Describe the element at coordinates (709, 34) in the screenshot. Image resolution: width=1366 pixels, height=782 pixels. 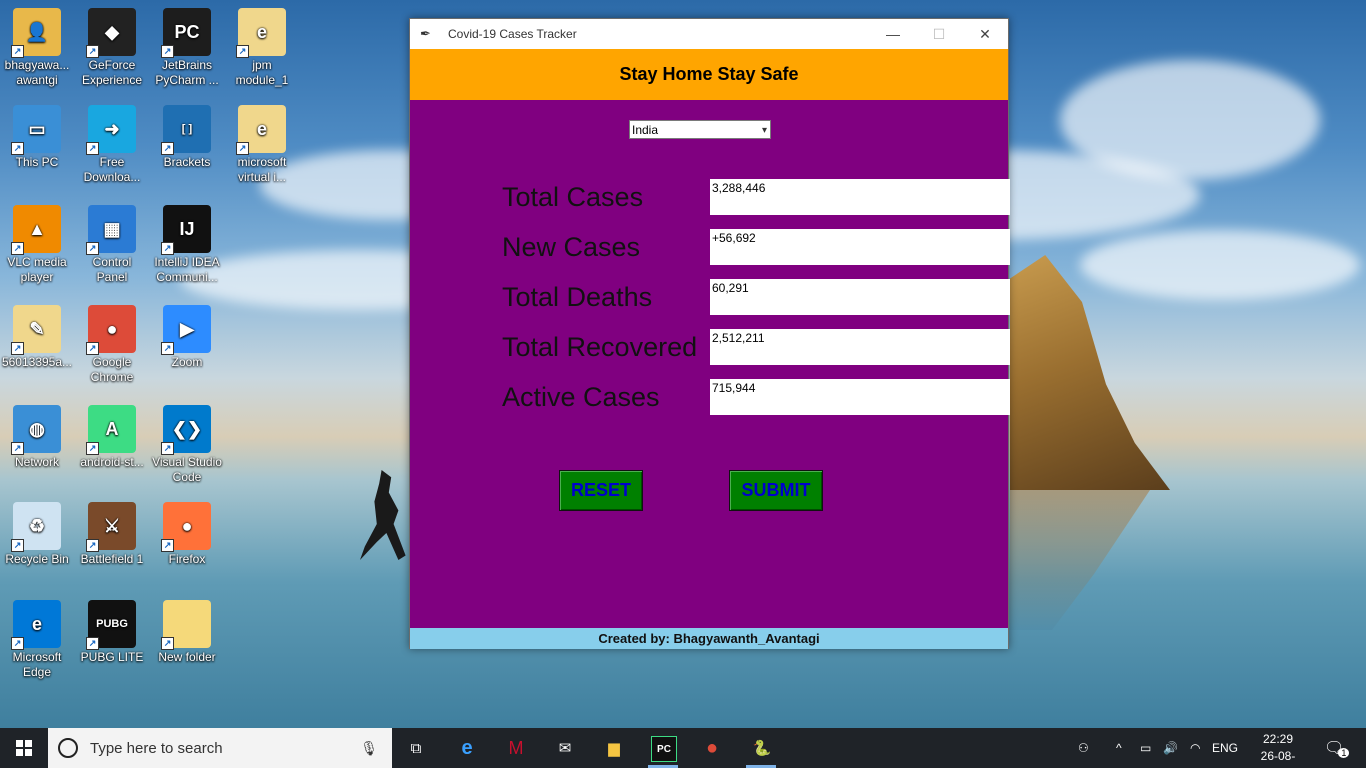
I see `title-bar: ✒ Covid-19 Cases Tracker — ☐ ✕` at that location.